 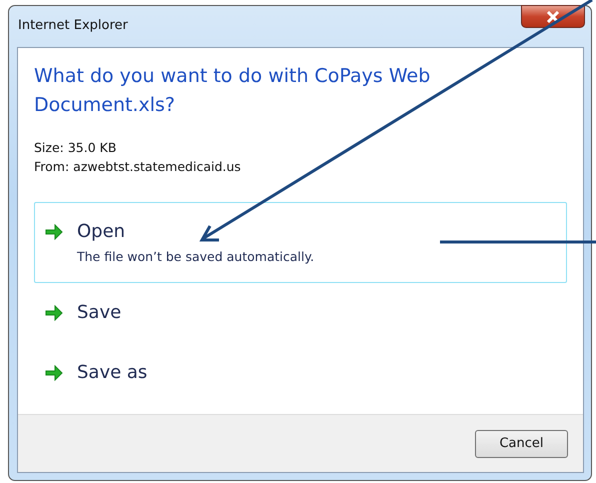 I want to click on cancel-button: Cancel, so click(x=521, y=444).